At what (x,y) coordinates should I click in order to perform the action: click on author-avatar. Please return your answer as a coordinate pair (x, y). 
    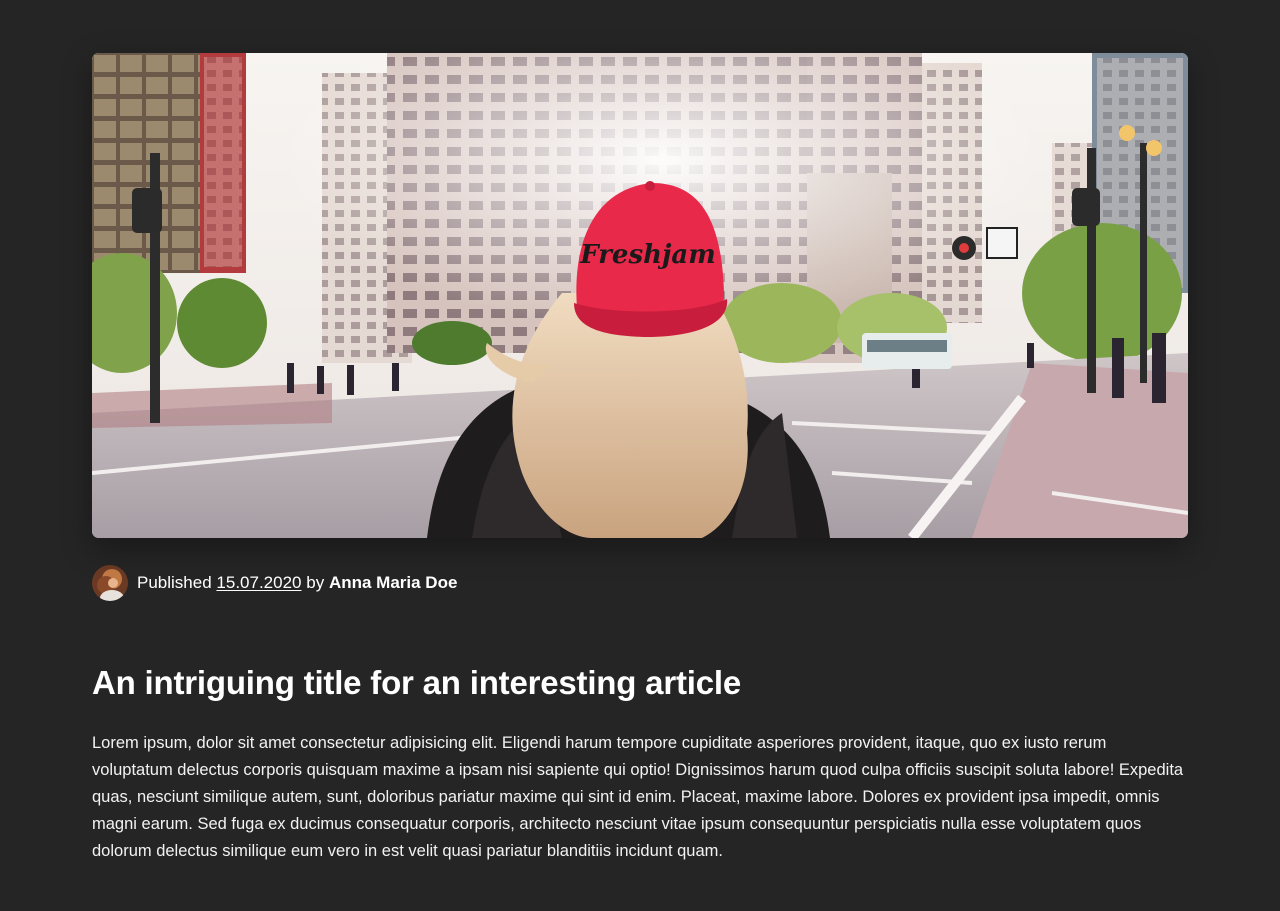
    Looking at the image, I should click on (110, 583).